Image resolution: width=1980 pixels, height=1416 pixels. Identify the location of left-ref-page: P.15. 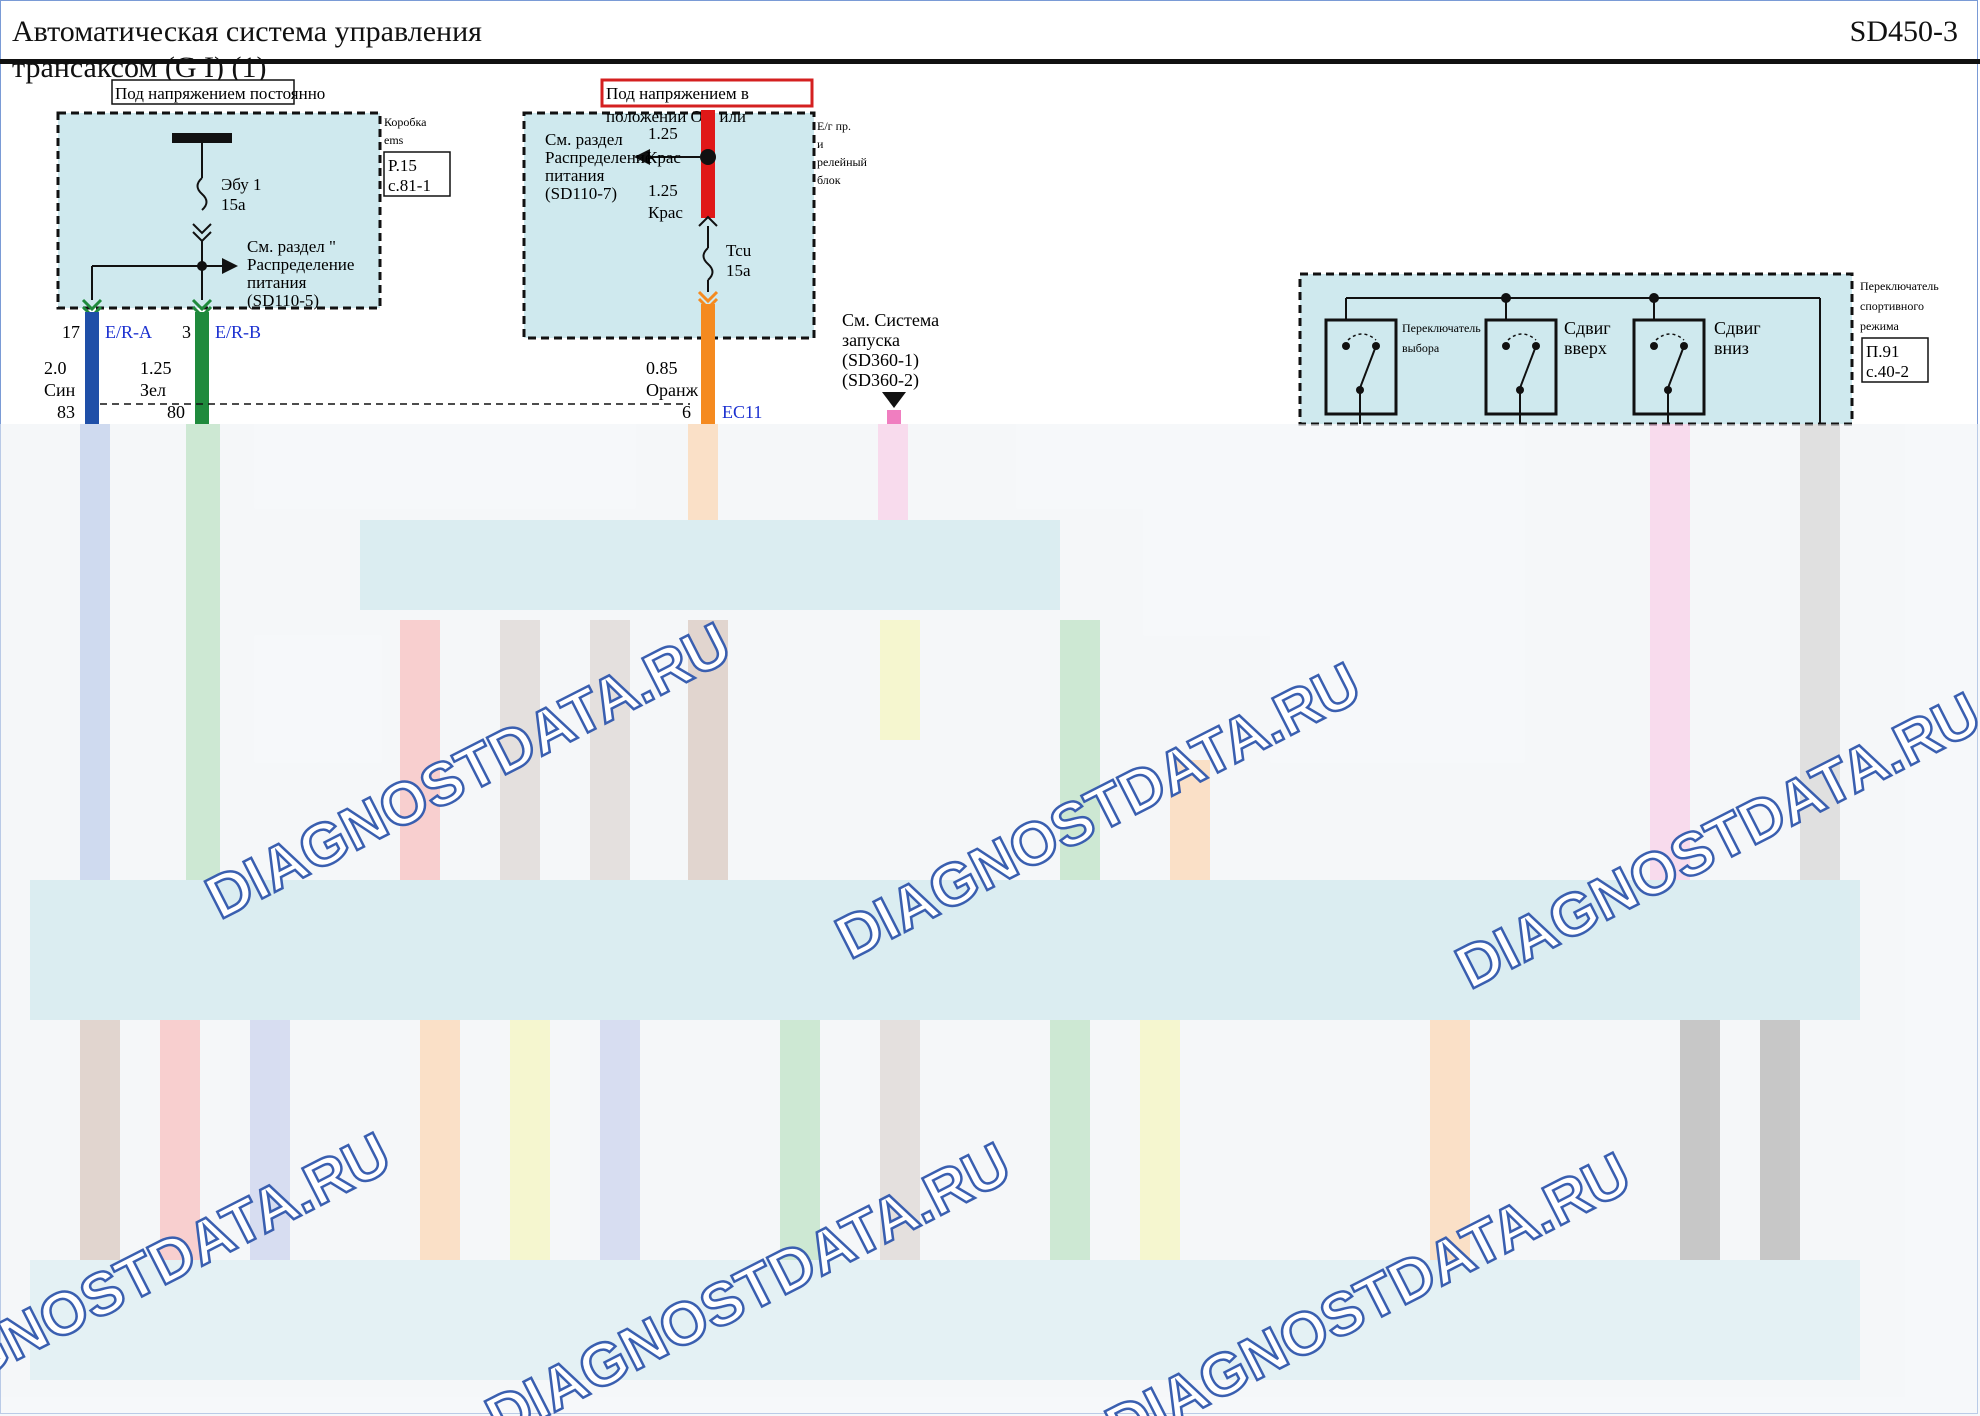
(402, 165).